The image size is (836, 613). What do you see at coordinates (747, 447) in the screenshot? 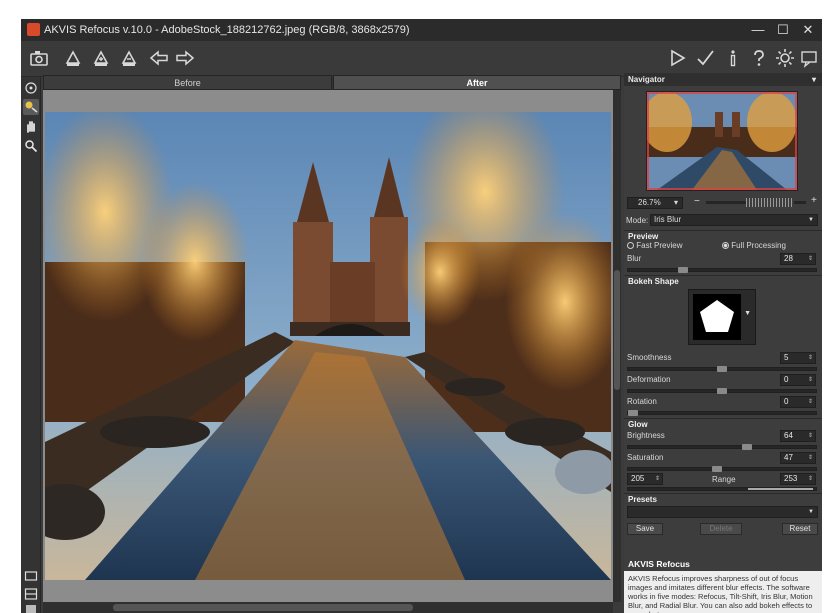
I see `brightness-slider-knob` at bounding box center [747, 447].